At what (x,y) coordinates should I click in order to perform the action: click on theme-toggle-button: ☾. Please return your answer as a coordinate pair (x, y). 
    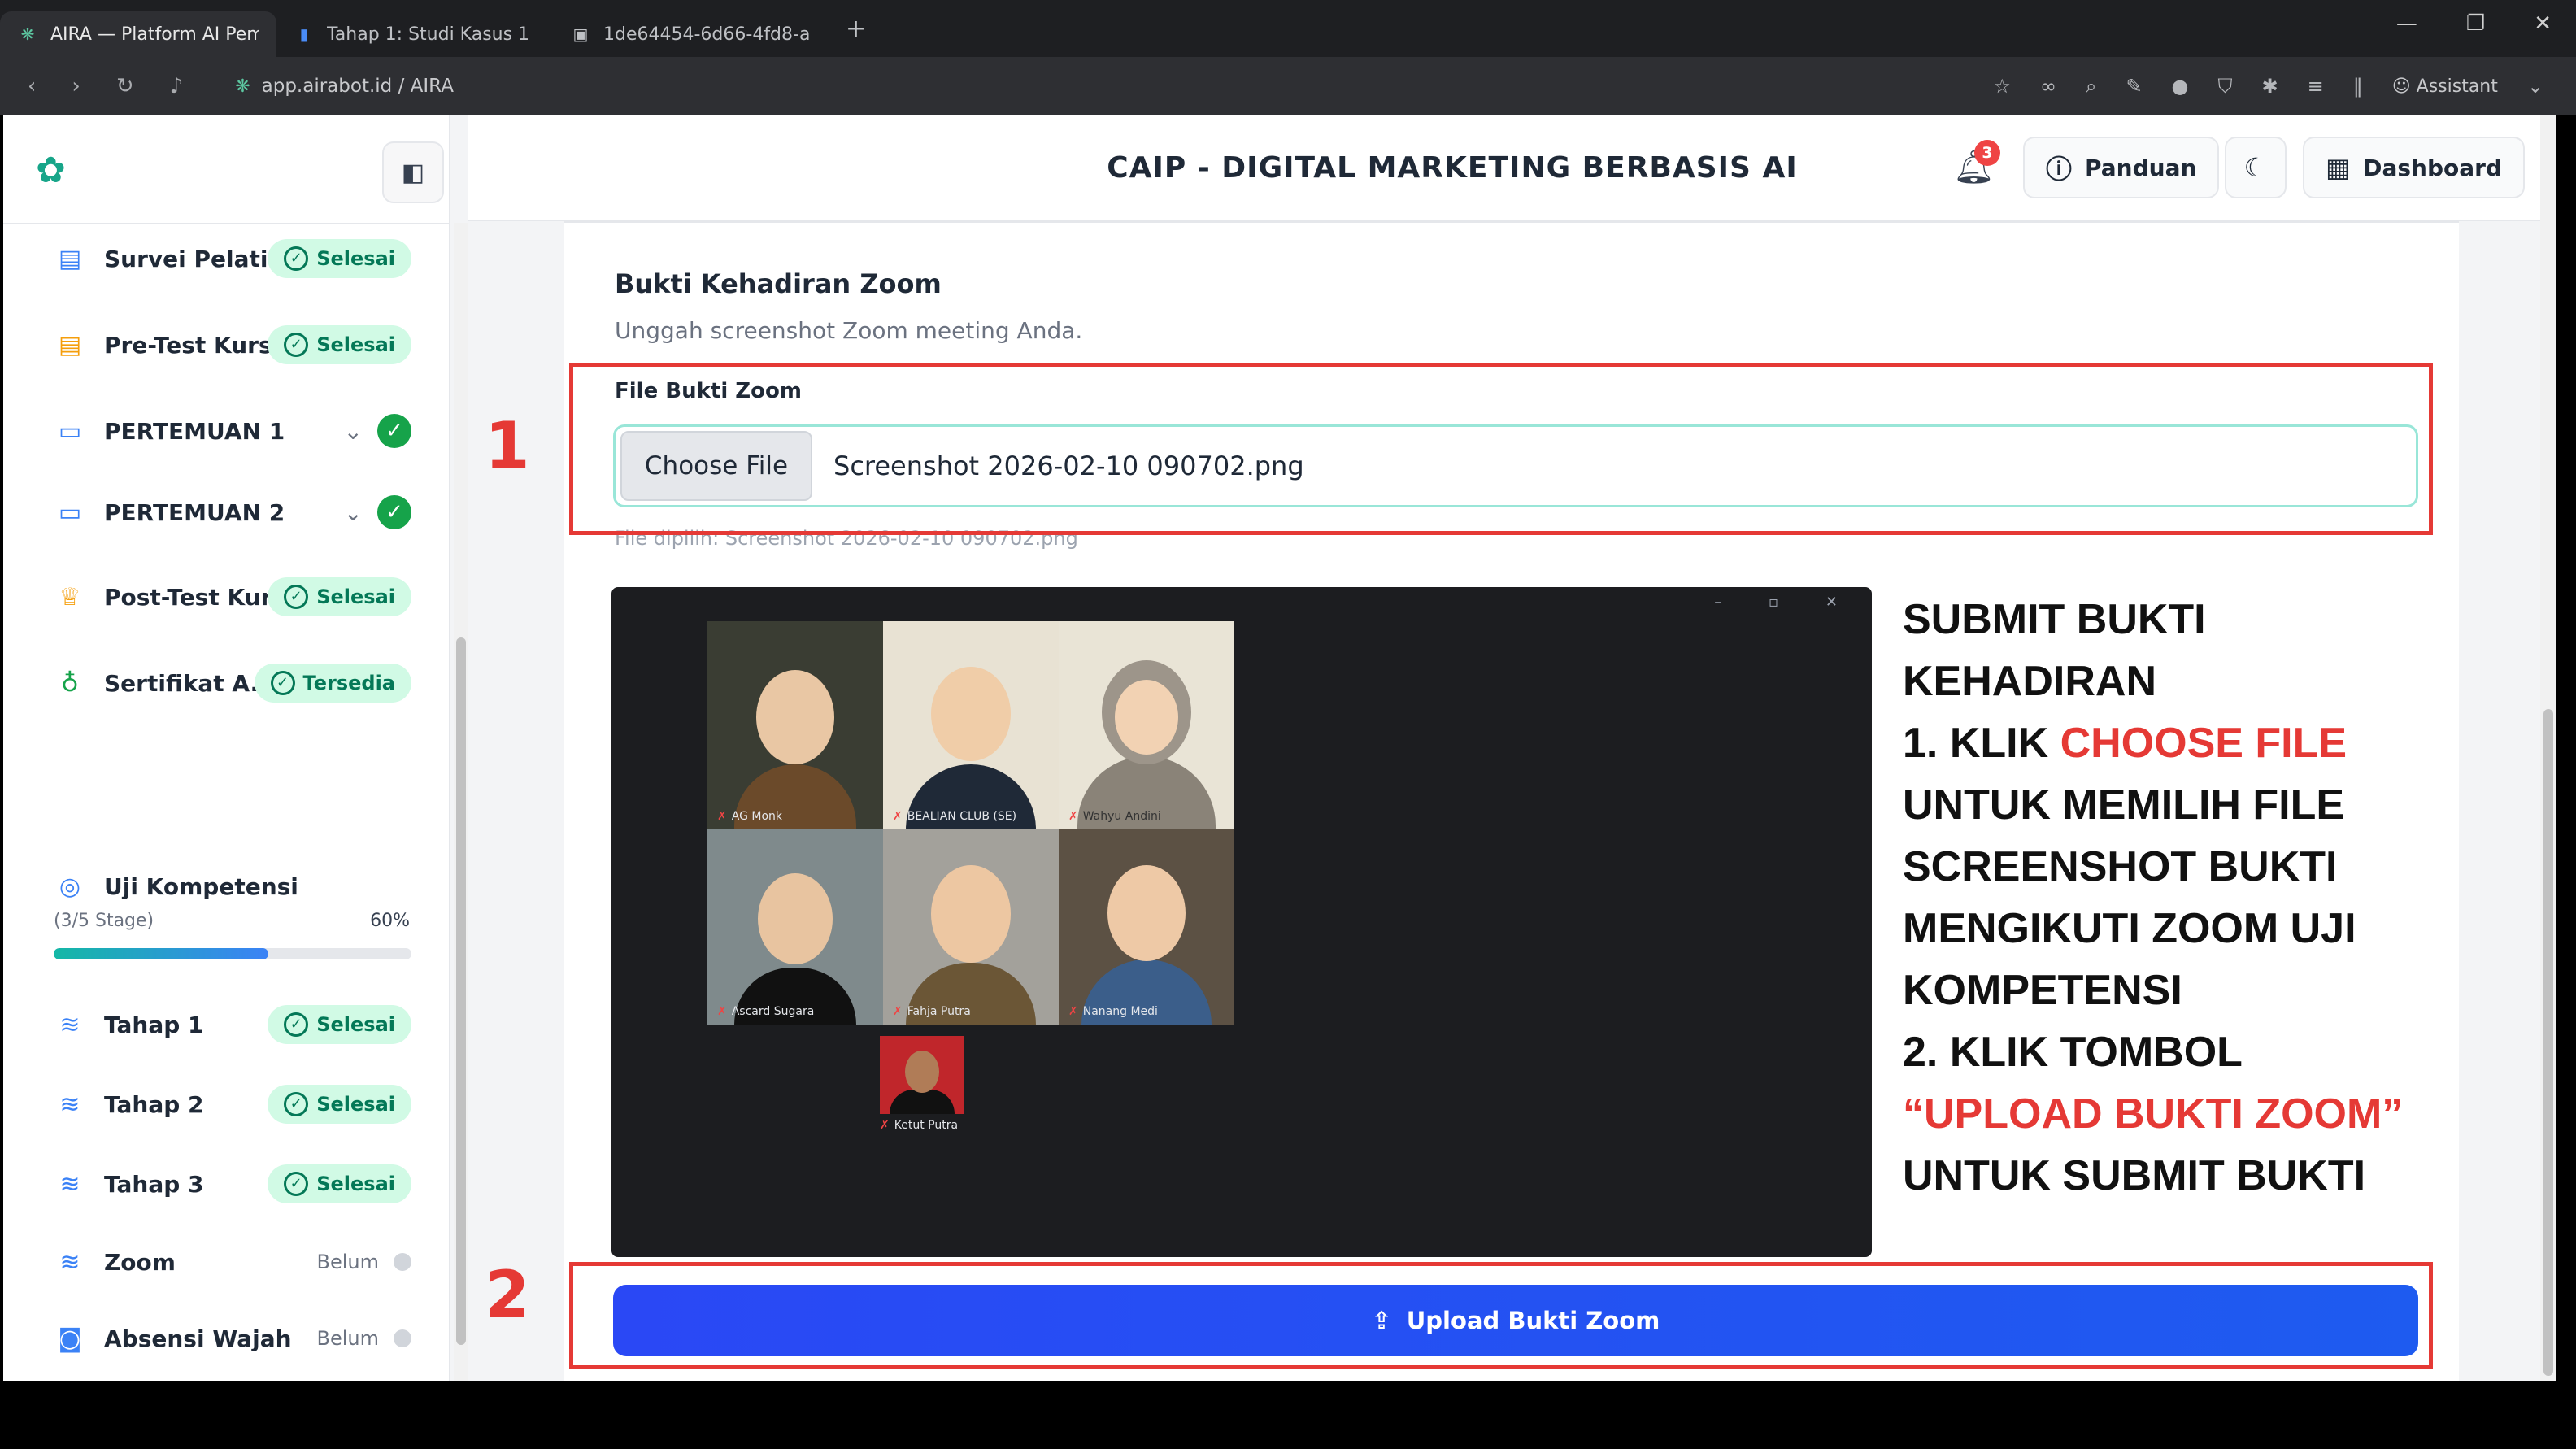
    Looking at the image, I should click on (2256, 167).